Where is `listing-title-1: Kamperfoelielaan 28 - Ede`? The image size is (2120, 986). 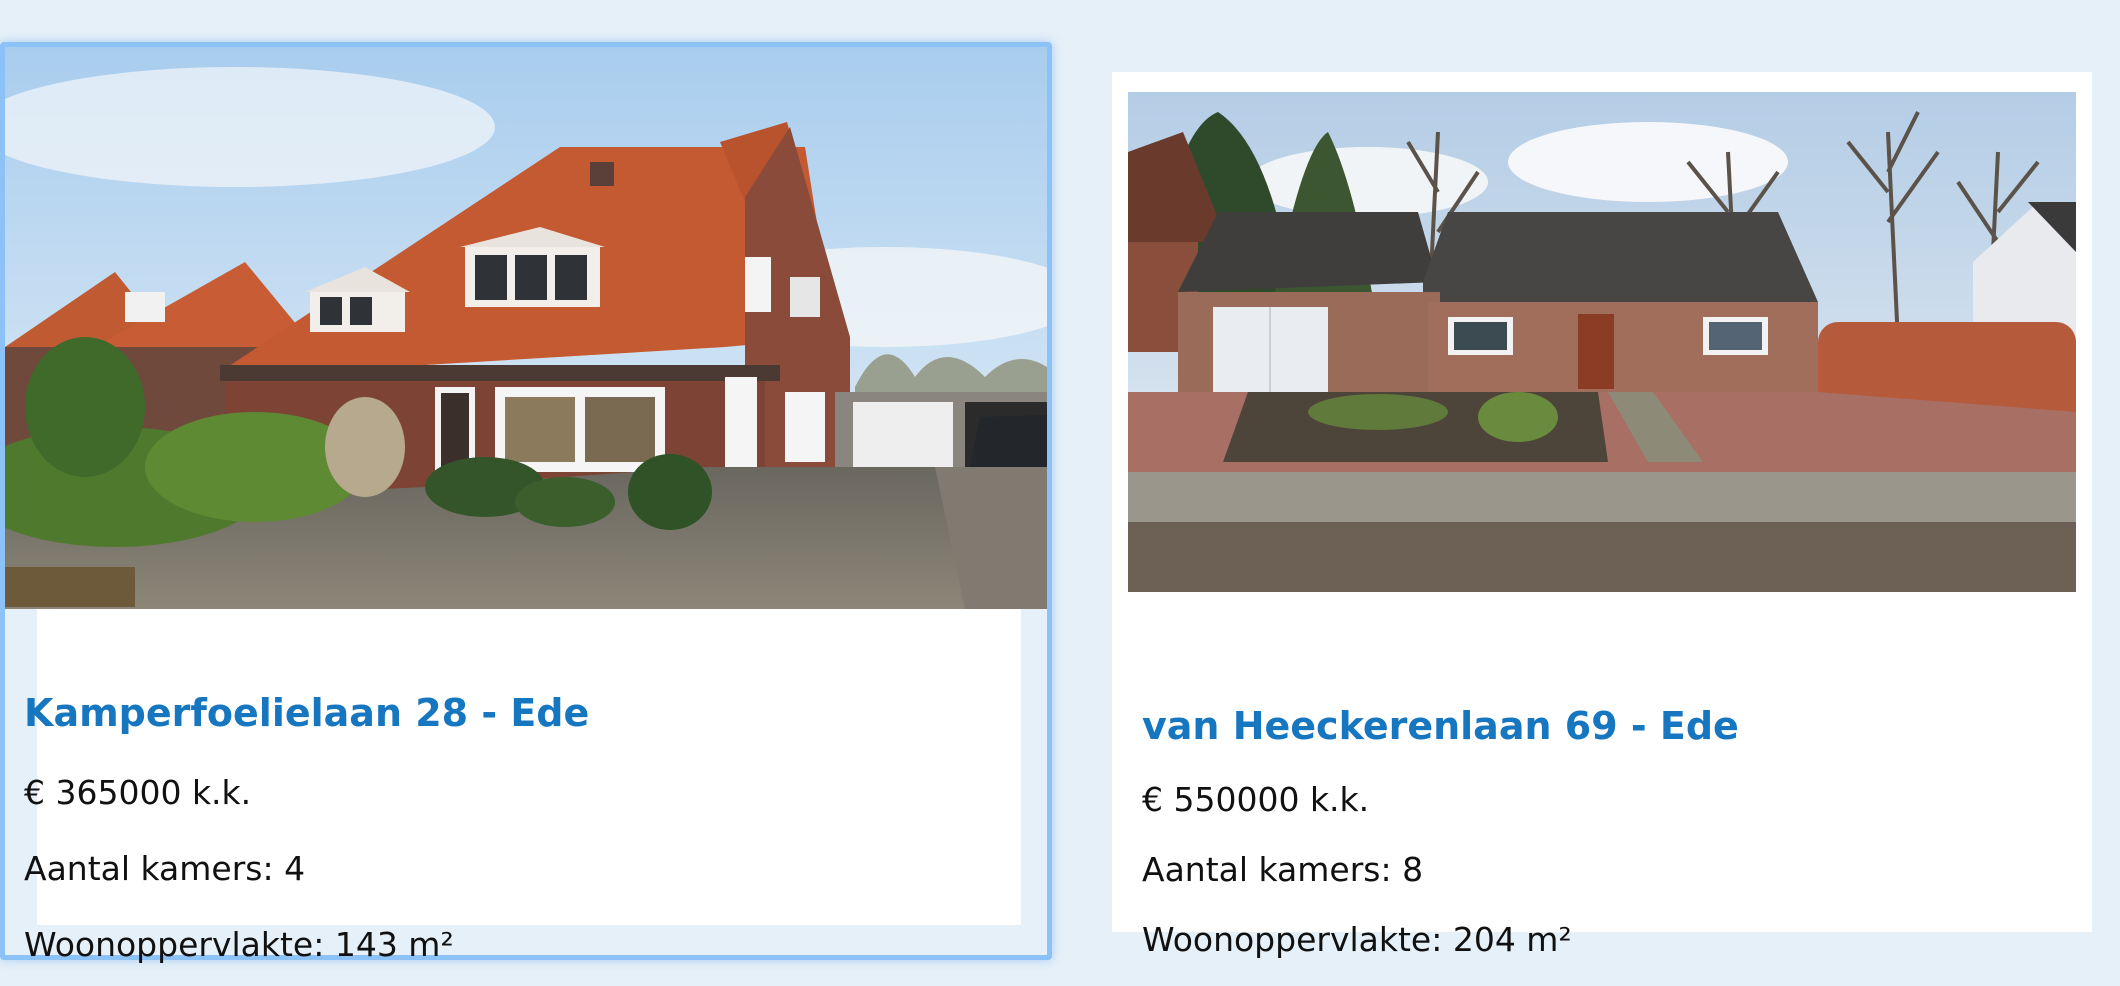 listing-title-1: Kamperfoelielaan 28 - Ede is located at coordinates (306, 713).